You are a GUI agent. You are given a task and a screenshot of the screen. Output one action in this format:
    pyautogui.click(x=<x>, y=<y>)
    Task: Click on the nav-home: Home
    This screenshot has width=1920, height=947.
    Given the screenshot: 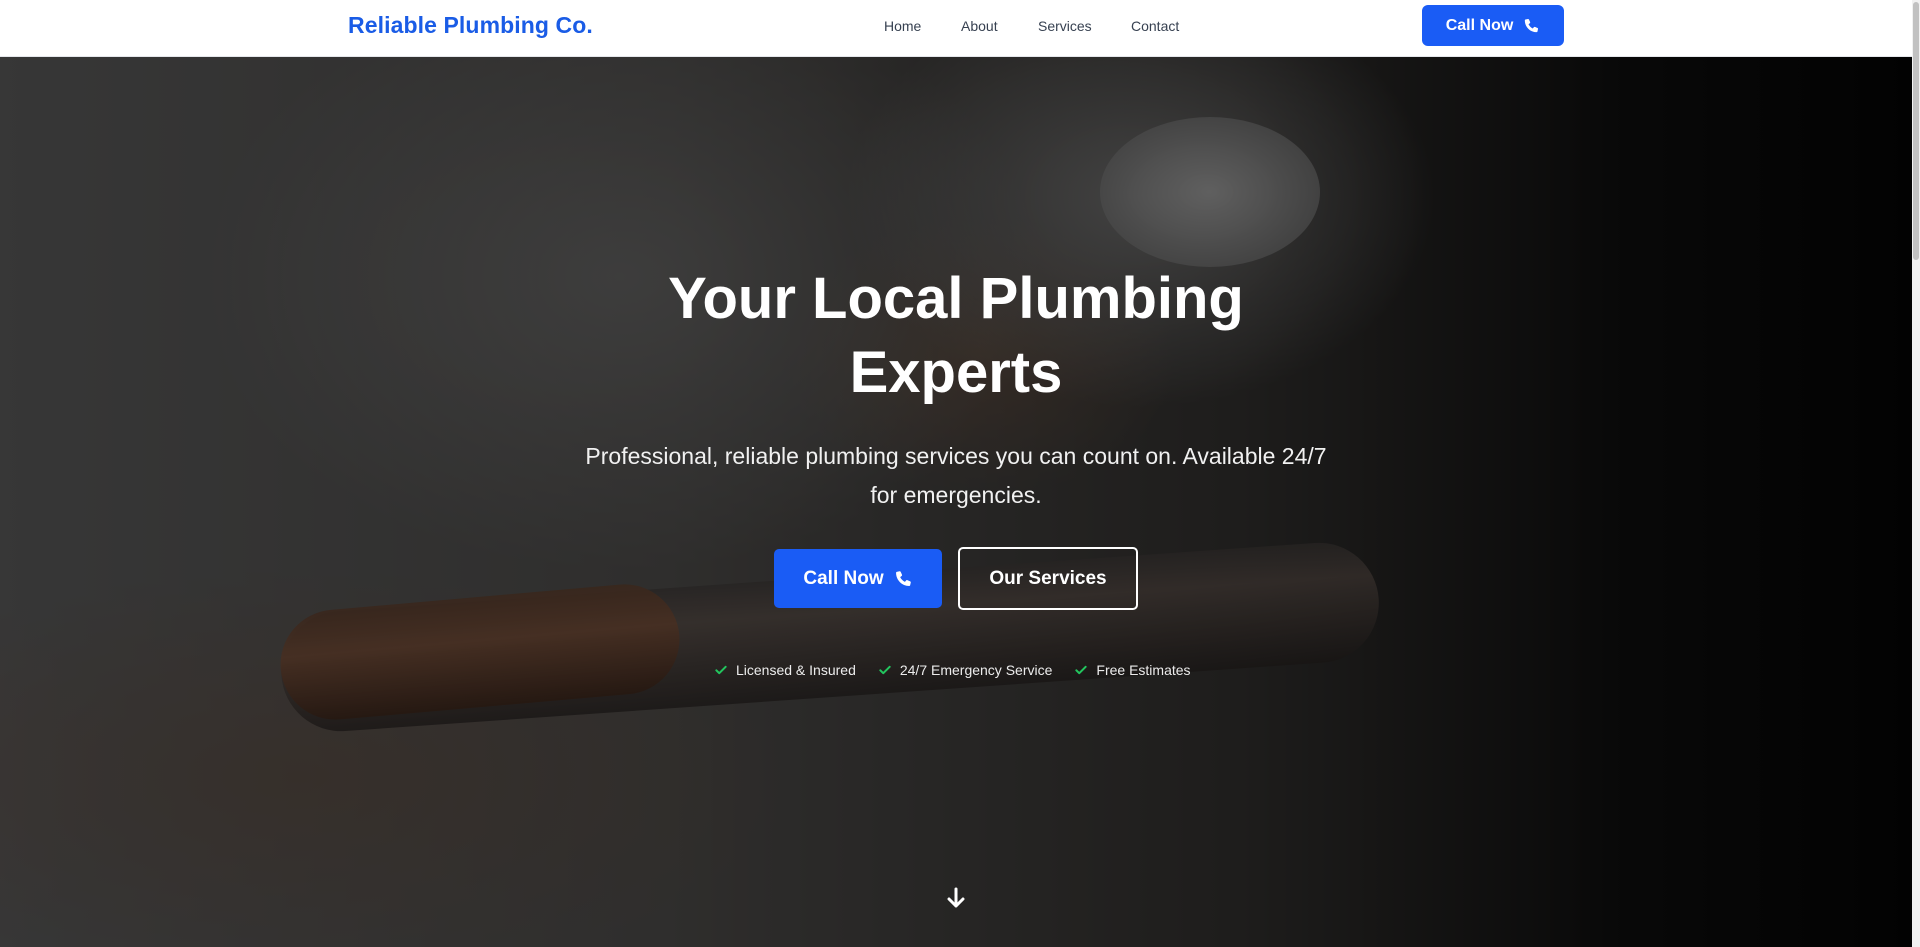 What is the action you would take?
    pyautogui.click(x=902, y=26)
    